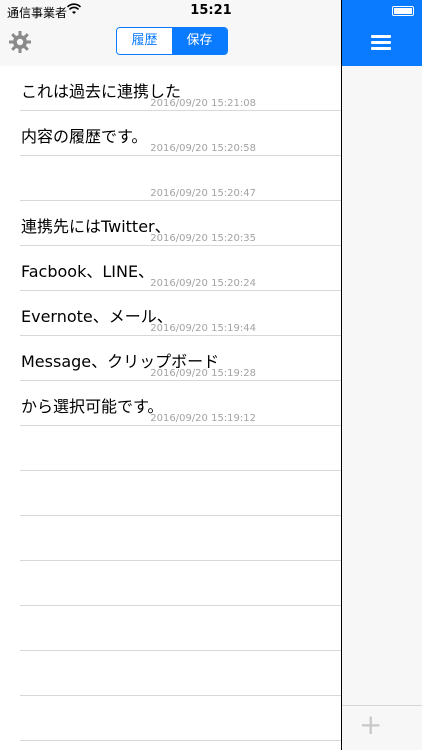  Describe the element at coordinates (203, 328) in the screenshot. I see `list-item-timestamp: 2016/09/20 15:19:44` at that location.